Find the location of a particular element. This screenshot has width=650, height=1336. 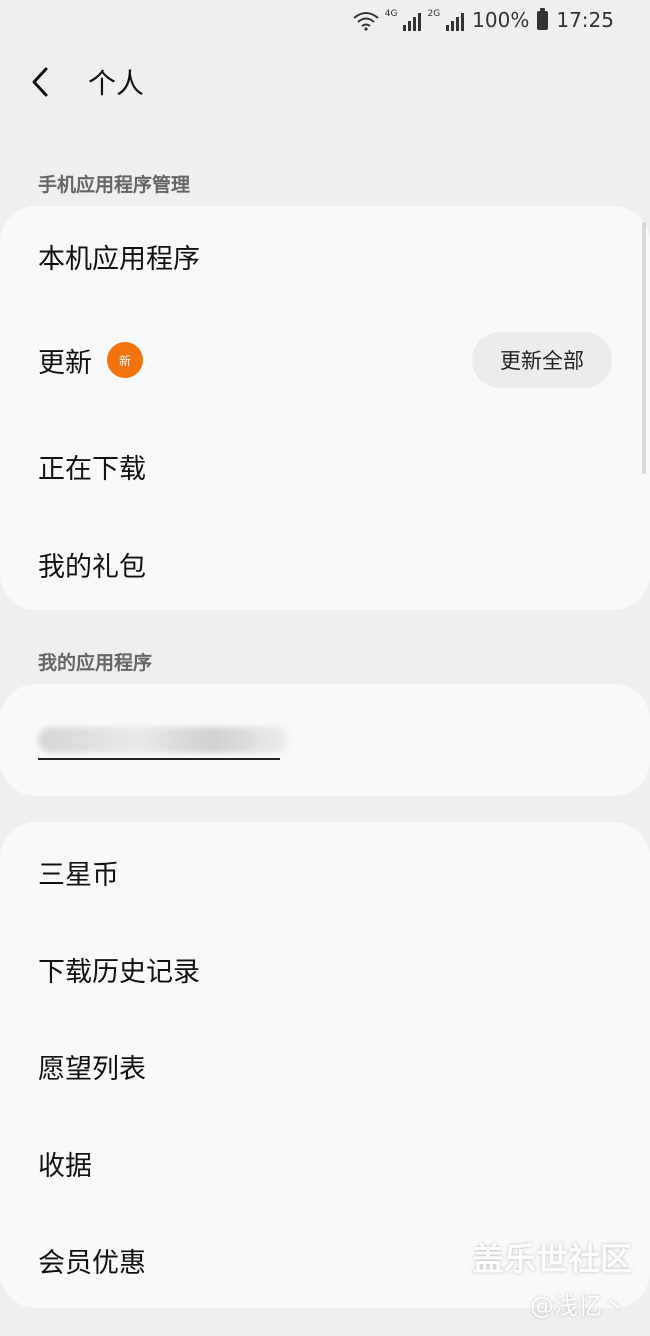

battery-icon is located at coordinates (543, 18).